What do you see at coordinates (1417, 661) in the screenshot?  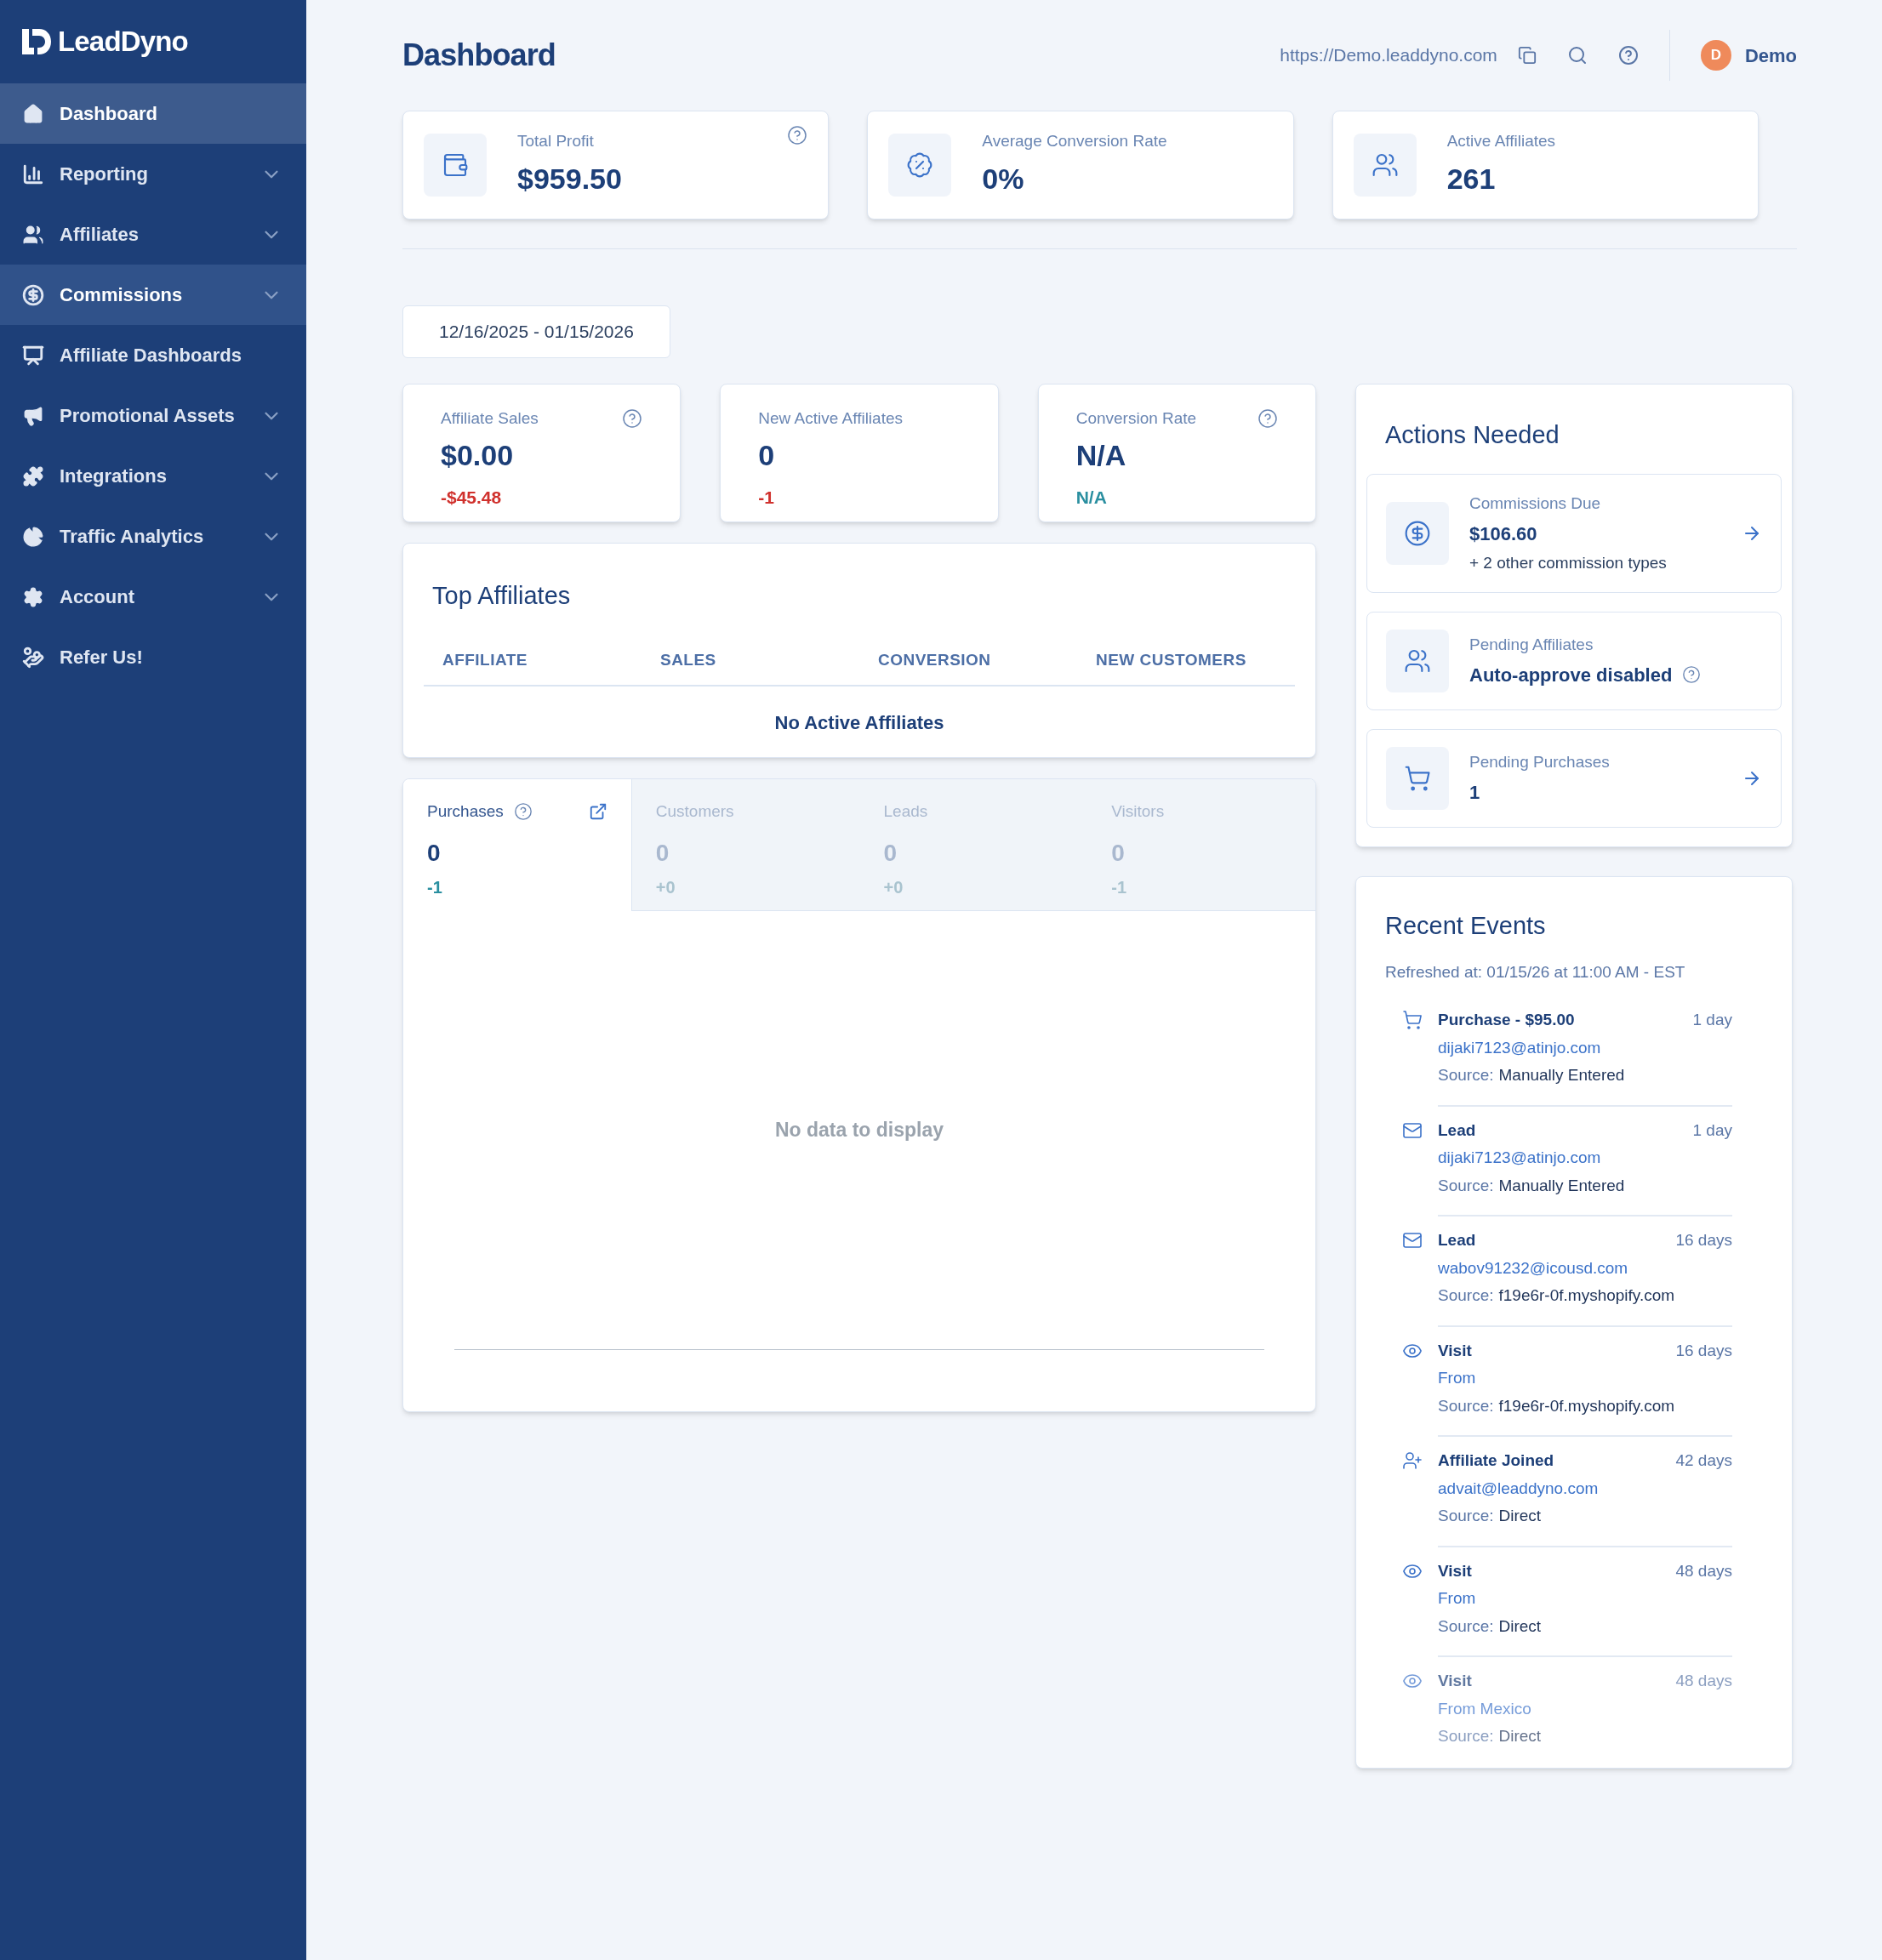 I see `users-icon` at bounding box center [1417, 661].